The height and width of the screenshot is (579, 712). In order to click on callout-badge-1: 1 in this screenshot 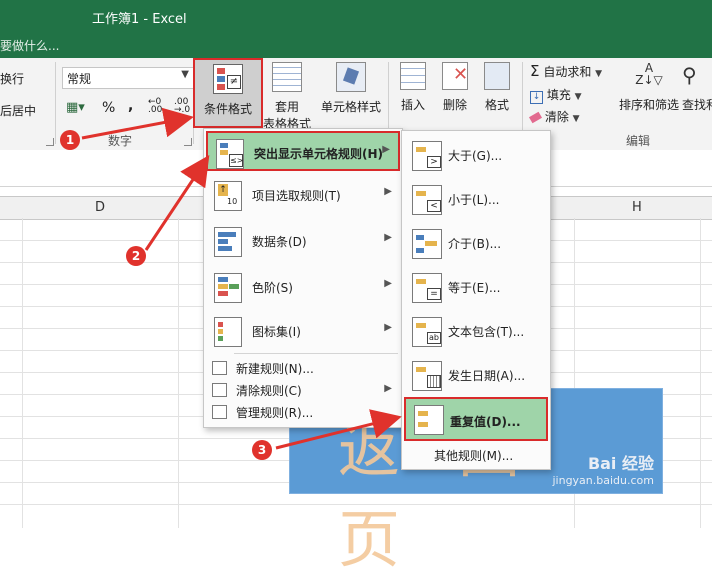, I will do `click(70, 140)`.